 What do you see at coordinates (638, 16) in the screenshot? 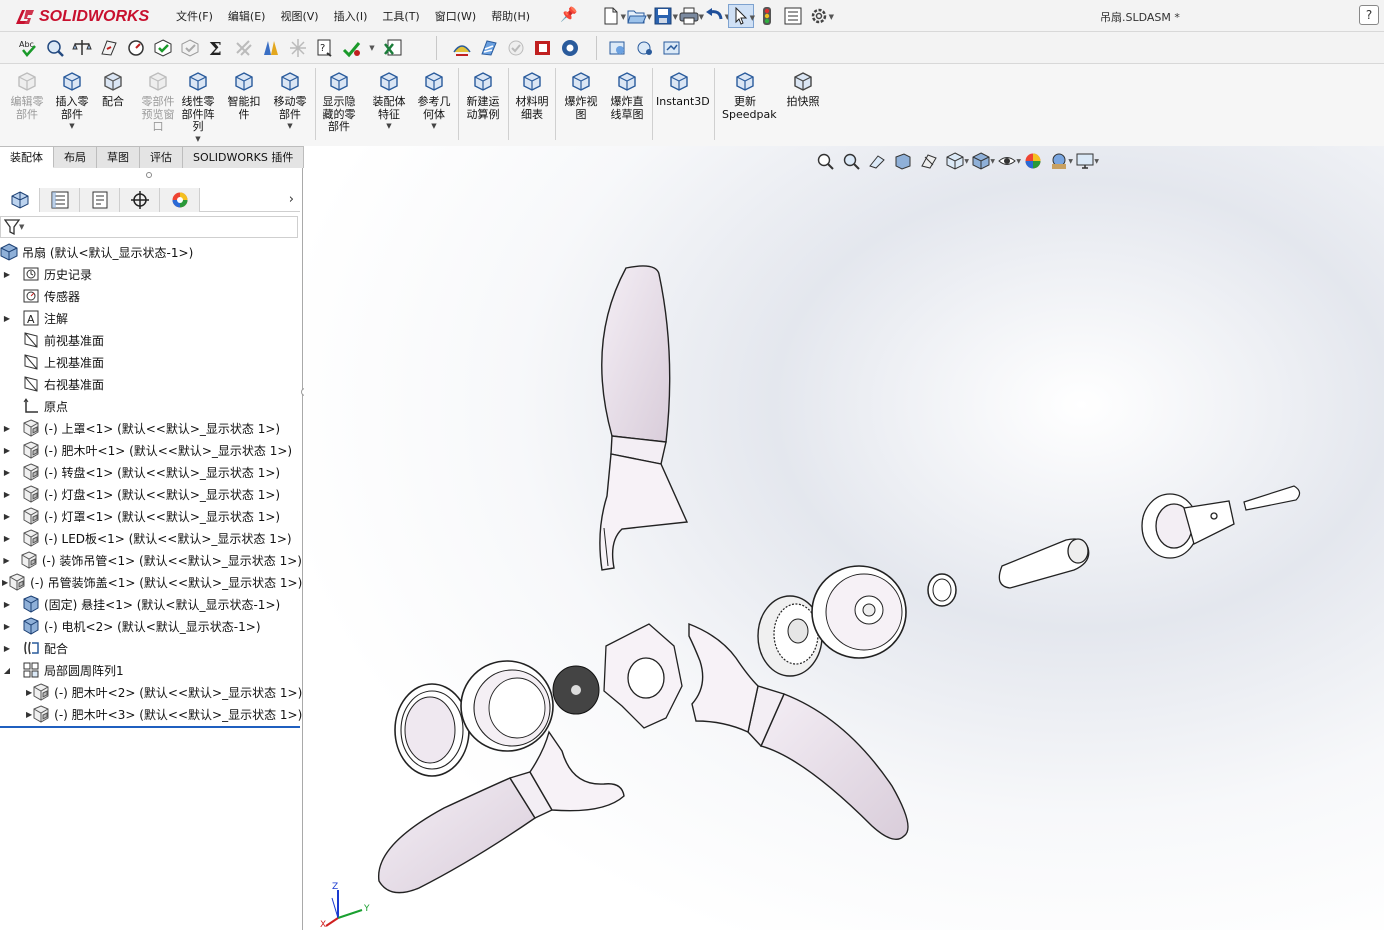
I see `open-button: ▼` at bounding box center [638, 16].